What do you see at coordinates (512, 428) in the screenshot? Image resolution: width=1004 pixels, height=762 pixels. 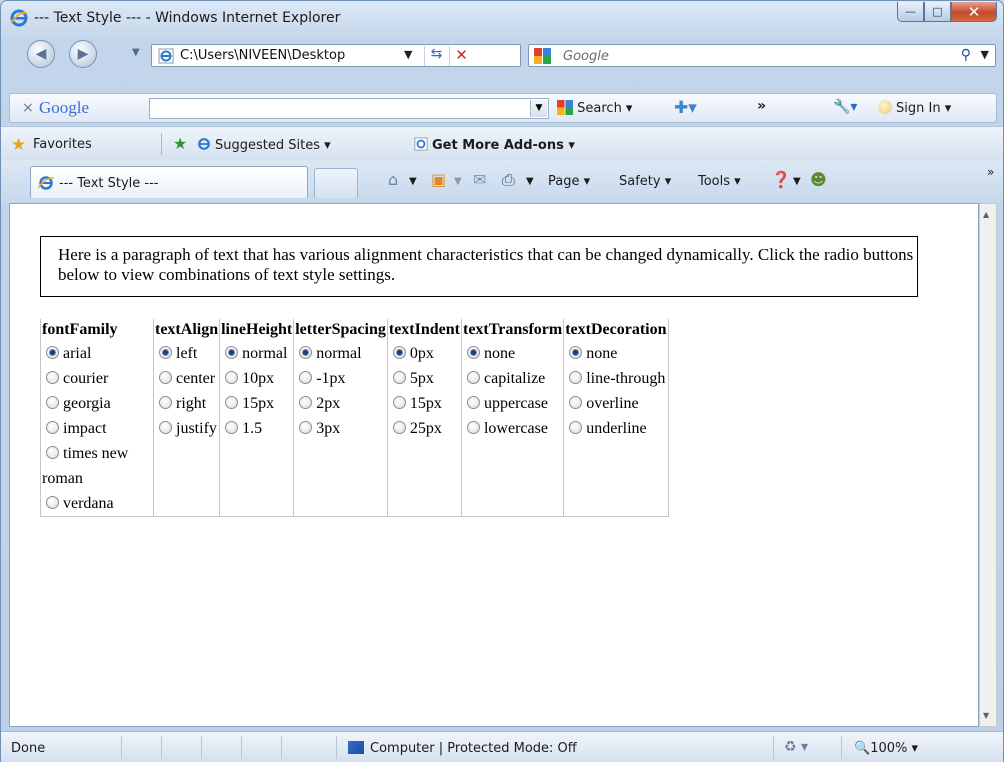 I see `radio-option-lowercase: lowercase` at bounding box center [512, 428].